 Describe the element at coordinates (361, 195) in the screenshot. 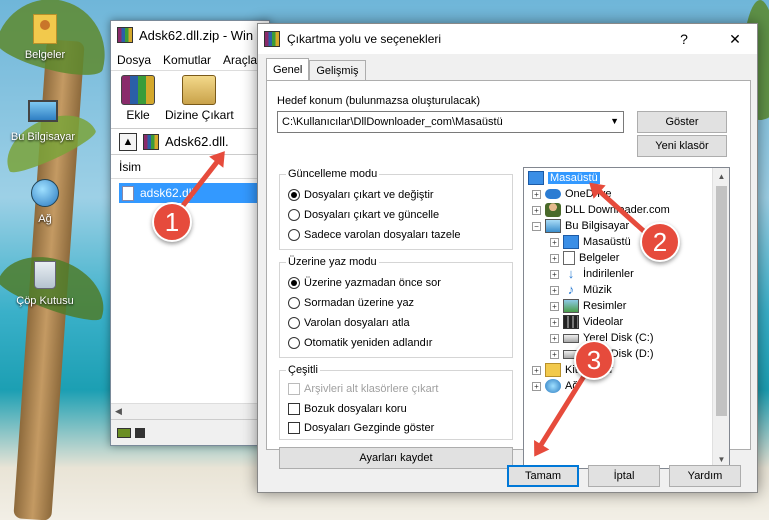

I see `radio-extract-replace: Dosyaları çıkart ve değiştir` at that location.